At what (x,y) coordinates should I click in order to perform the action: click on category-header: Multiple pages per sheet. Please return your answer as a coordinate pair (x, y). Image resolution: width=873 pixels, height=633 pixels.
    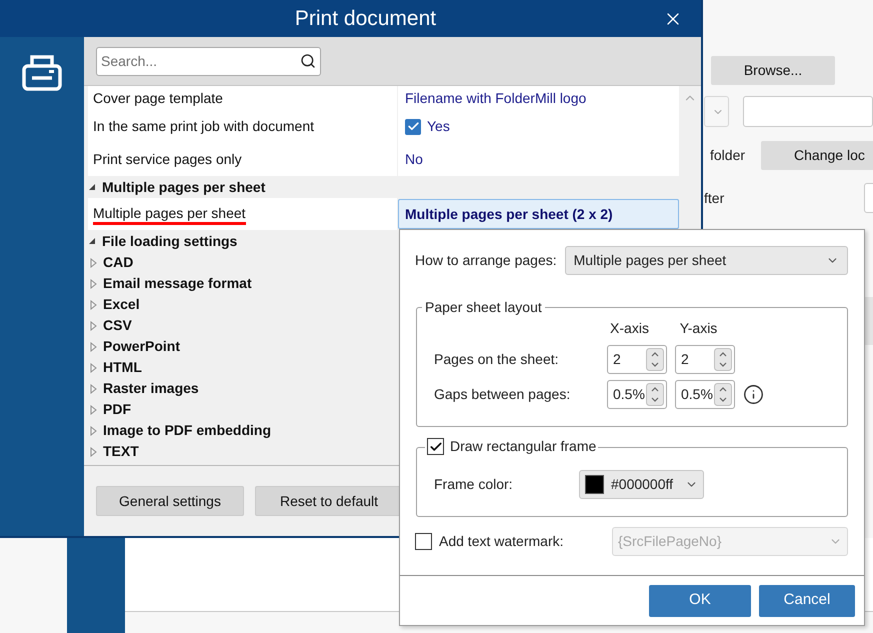
    Looking at the image, I should click on (381, 187).